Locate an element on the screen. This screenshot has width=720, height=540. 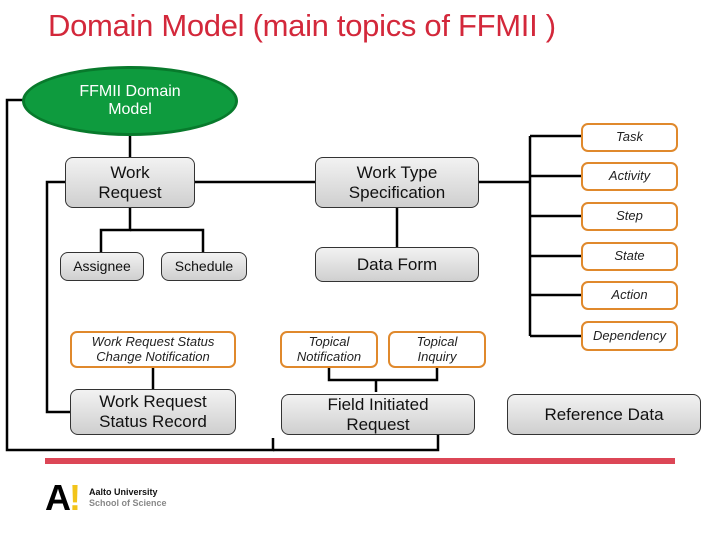
entity-data-form-label: Data Form is located at coordinates (397, 264).